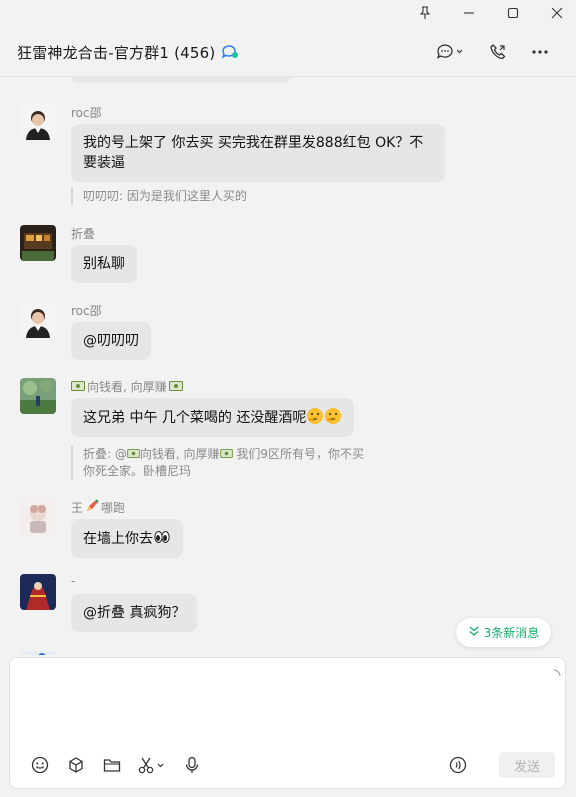  Describe the element at coordinates (76, 765) in the screenshot. I see `package-icon` at that location.